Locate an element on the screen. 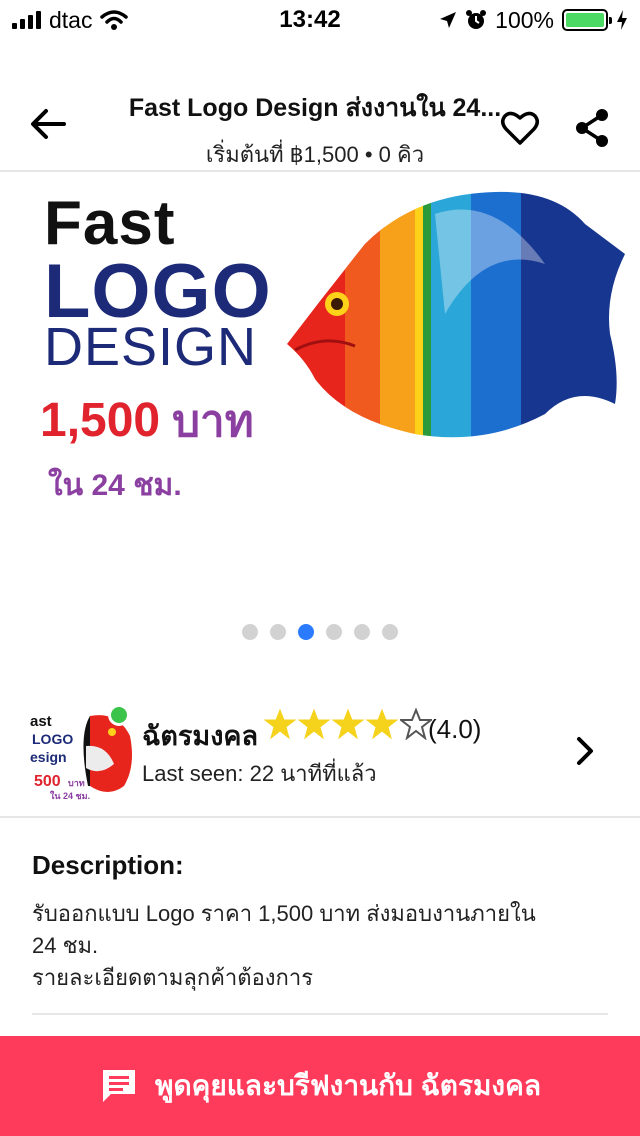 Image resolution: width=640 pixels, height=1136 pixels. banner-price-unit: บาท is located at coordinates (213, 421).